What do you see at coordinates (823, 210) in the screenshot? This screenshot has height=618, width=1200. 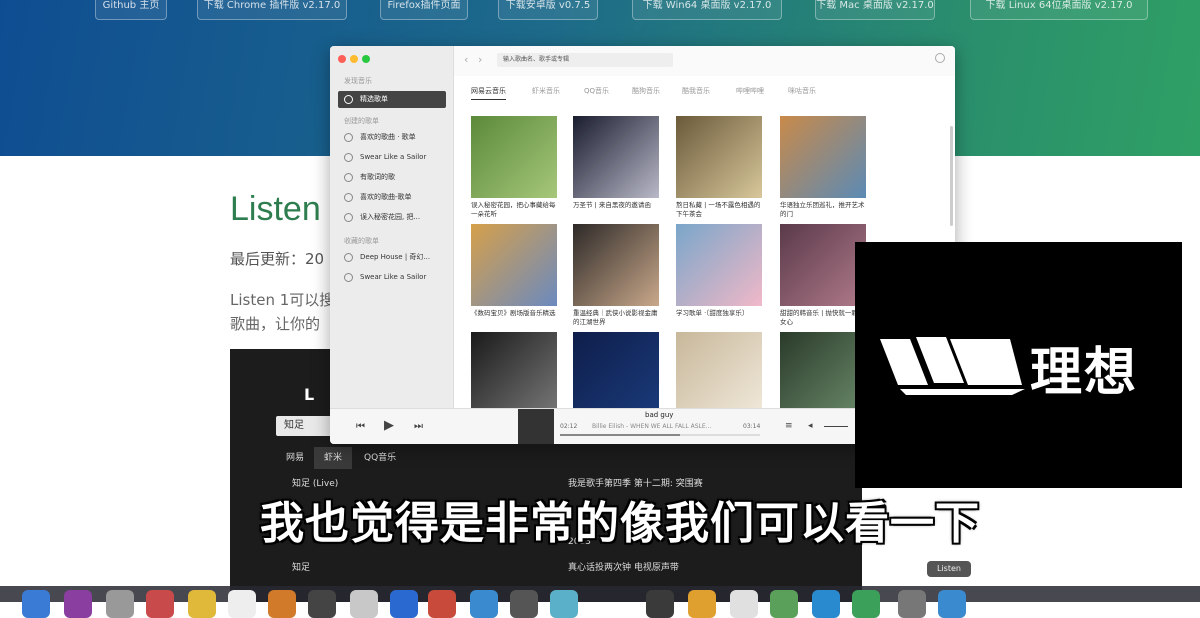 I see `playlist-title: 华语独立乐团巡礼，推开艺术的门` at bounding box center [823, 210].